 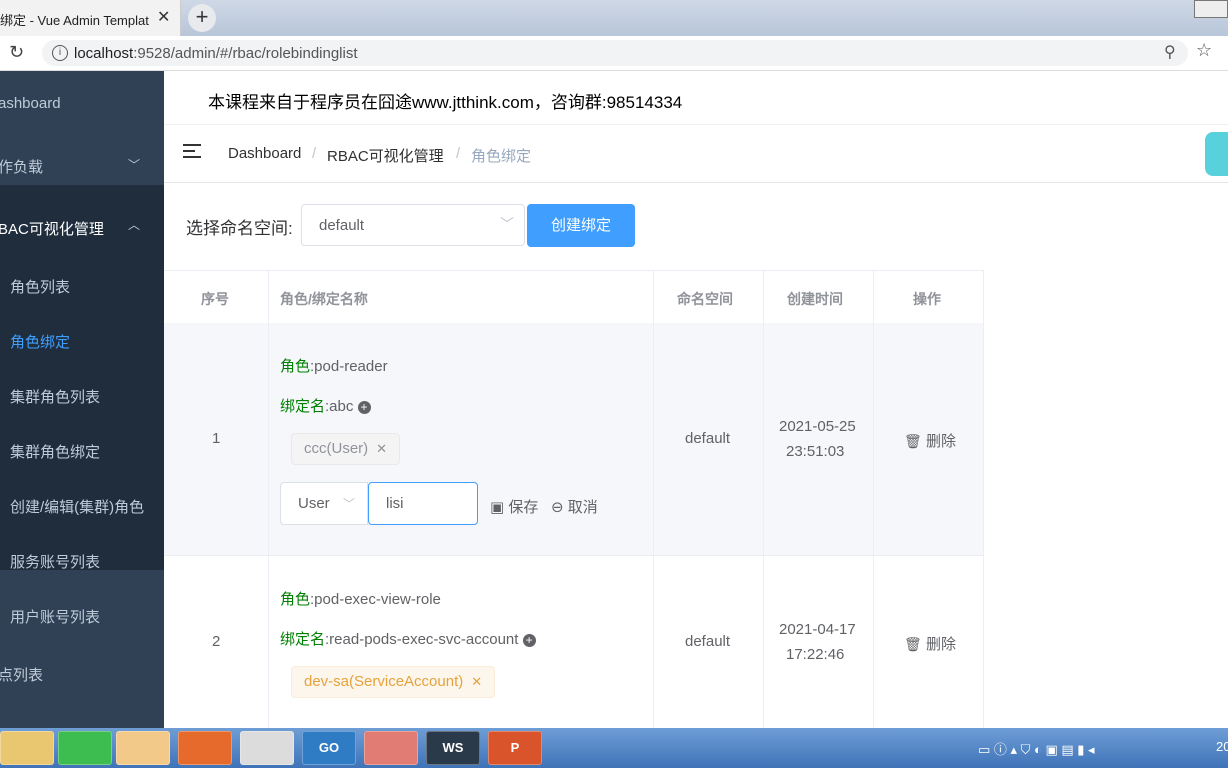 What do you see at coordinates (501, 156) in the screenshot?
I see `breadcrumb-current: 角色绑定` at bounding box center [501, 156].